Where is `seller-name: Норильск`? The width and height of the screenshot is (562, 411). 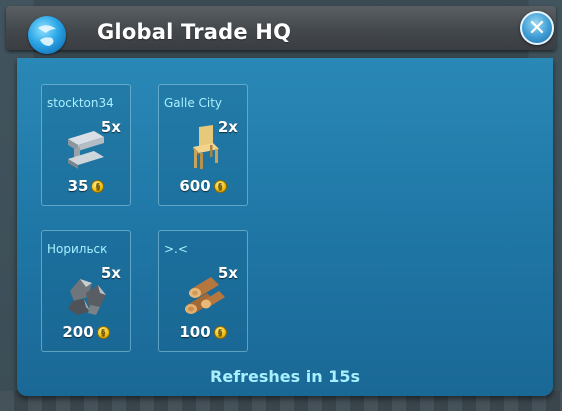 seller-name: Норильск is located at coordinates (77, 249).